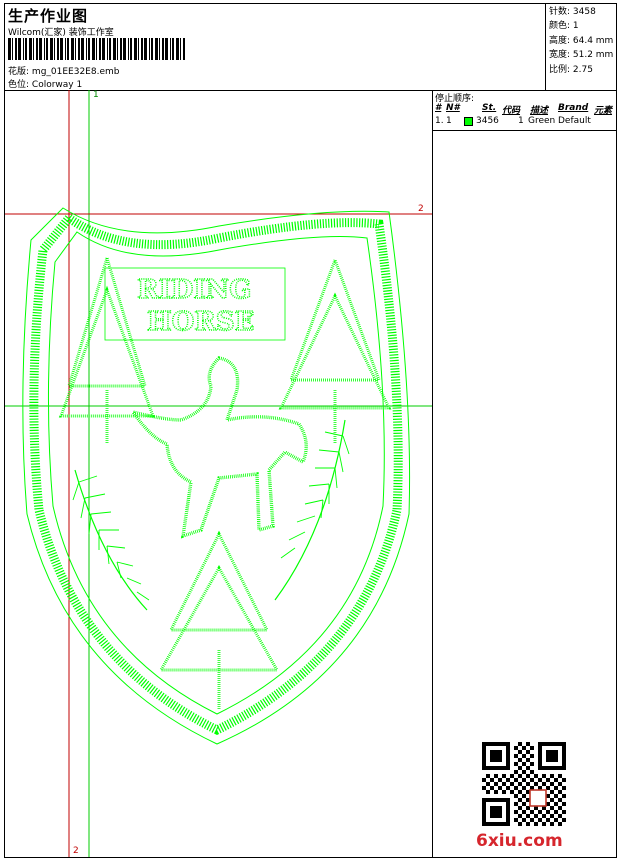 The image size is (620, 860). What do you see at coordinates (19, 72) in the screenshot?
I see `design-label: 花版:` at bounding box center [19, 72].